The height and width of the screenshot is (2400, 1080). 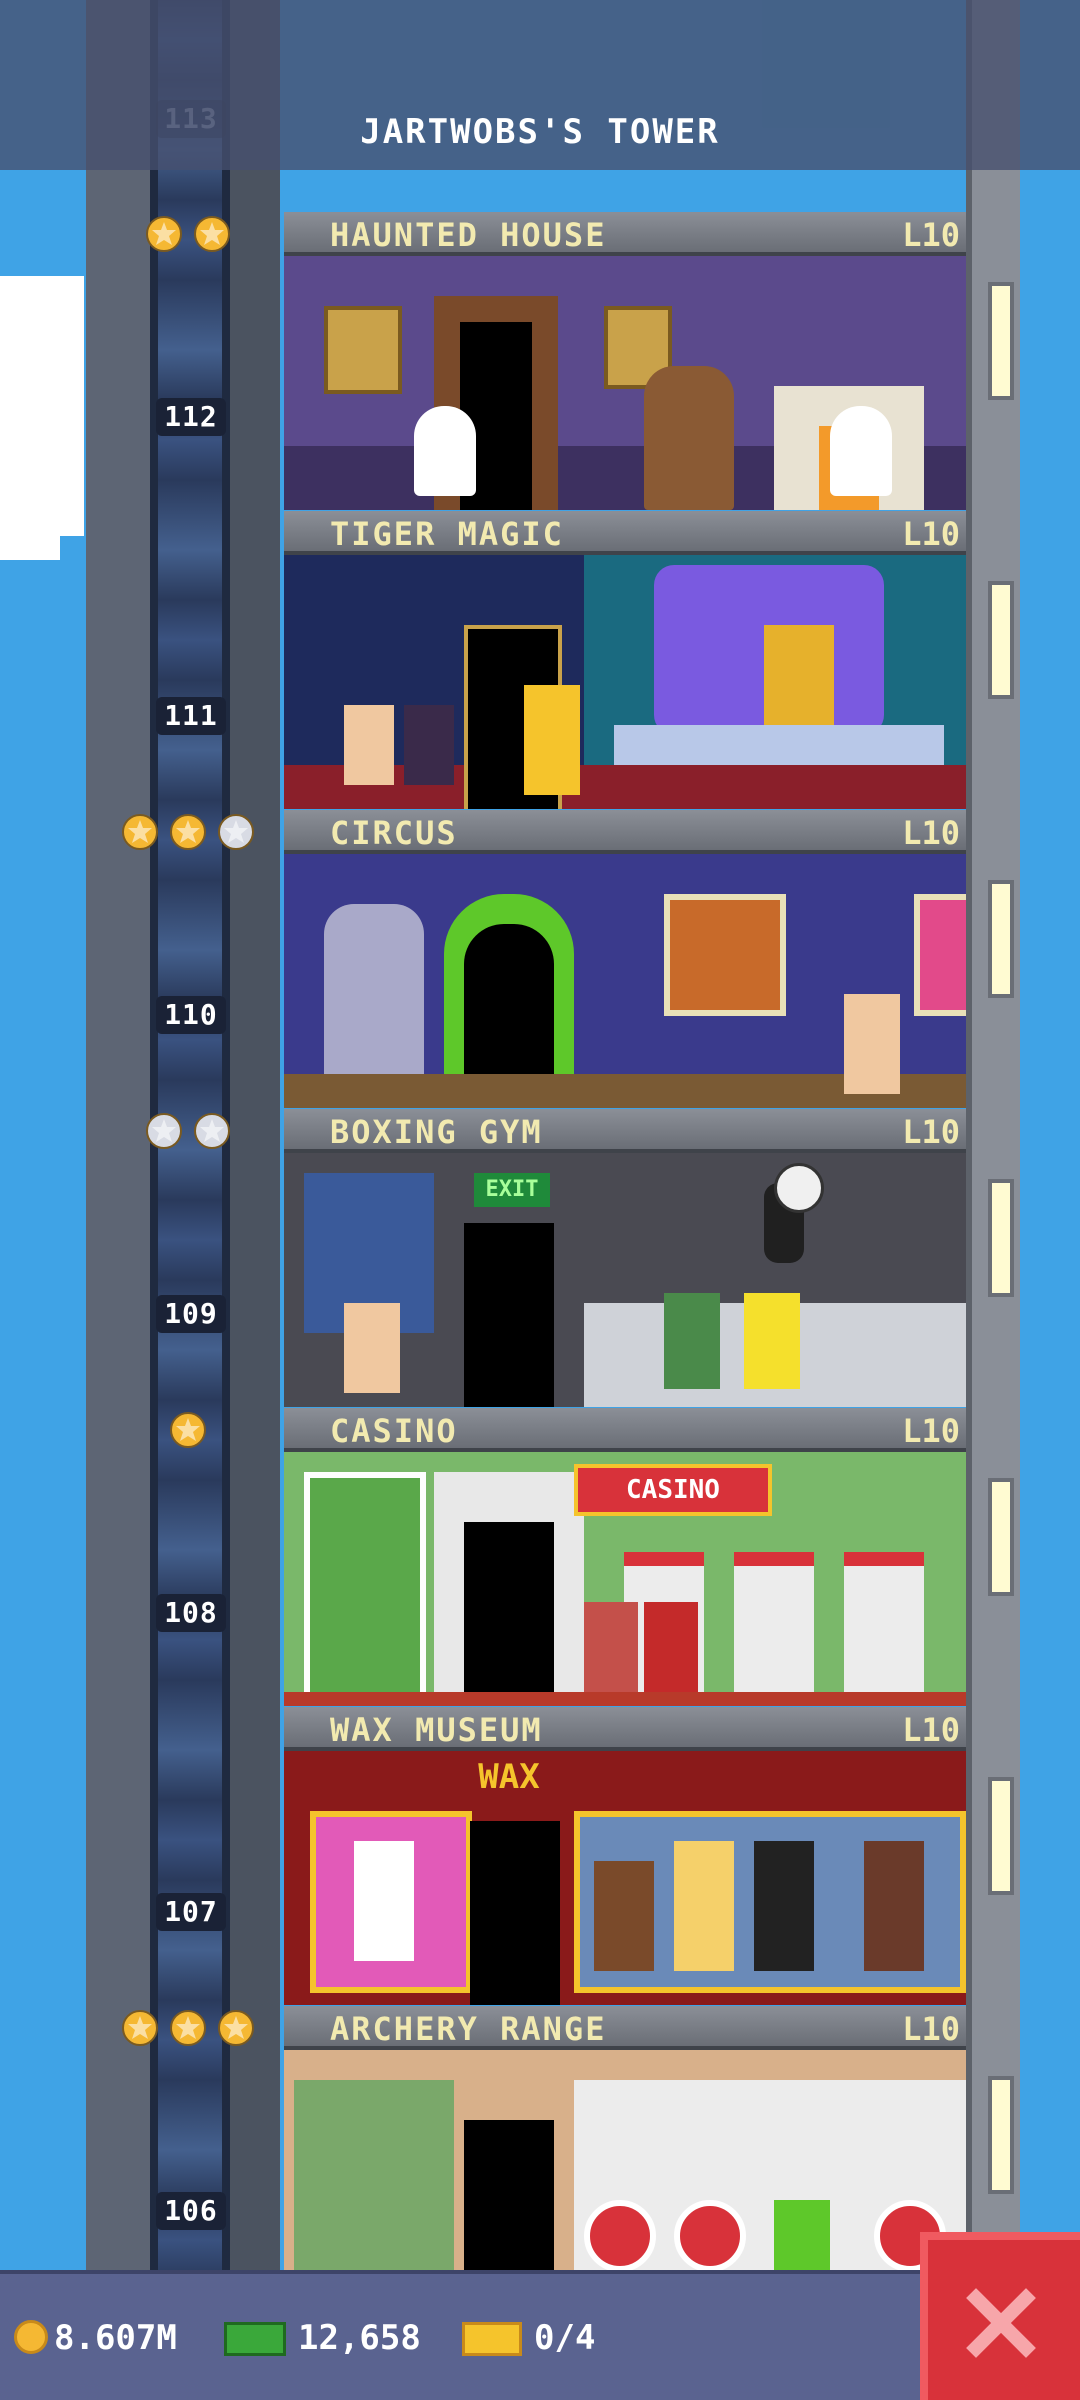 What do you see at coordinates (802, 2238) in the screenshot?
I see `green-hair-character` at bounding box center [802, 2238].